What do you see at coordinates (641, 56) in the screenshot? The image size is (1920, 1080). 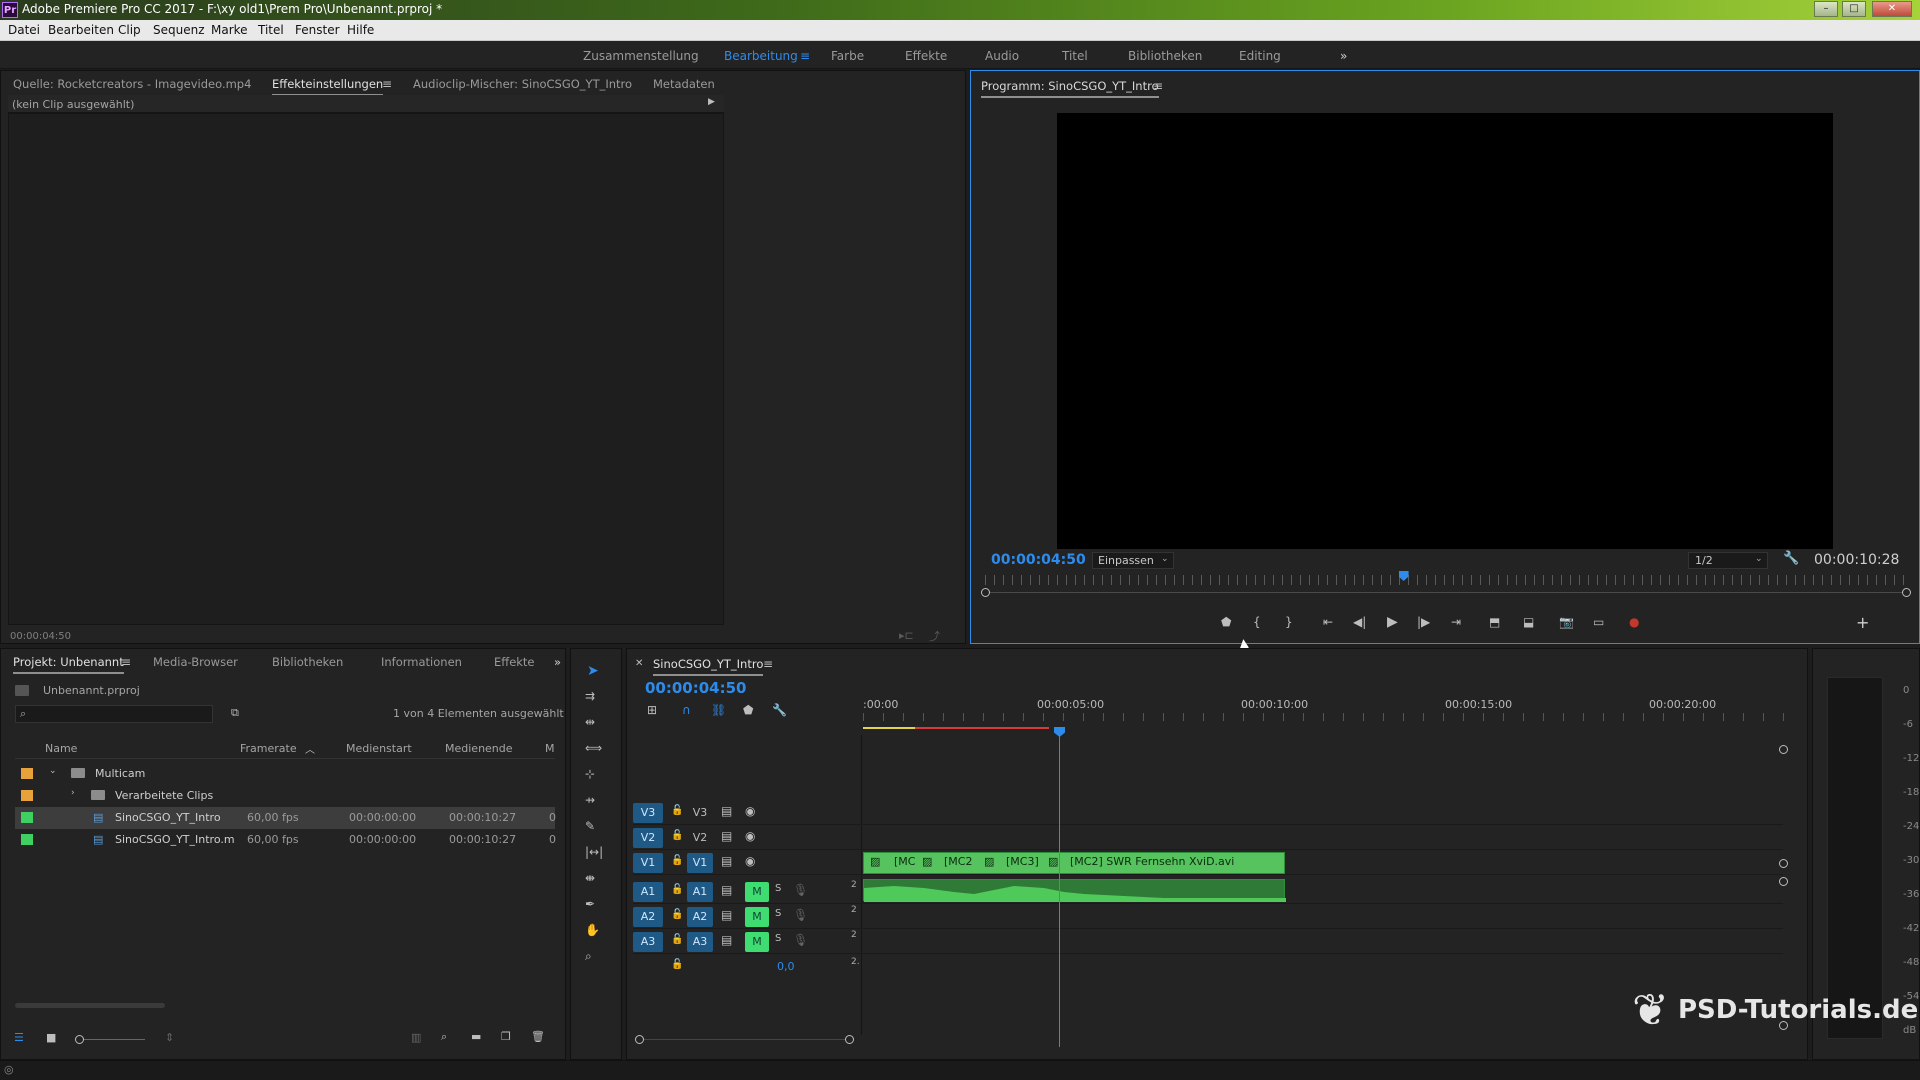 I see `workspace-zusammenstellung: Zusammenstellung` at bounding box center [641, 56].